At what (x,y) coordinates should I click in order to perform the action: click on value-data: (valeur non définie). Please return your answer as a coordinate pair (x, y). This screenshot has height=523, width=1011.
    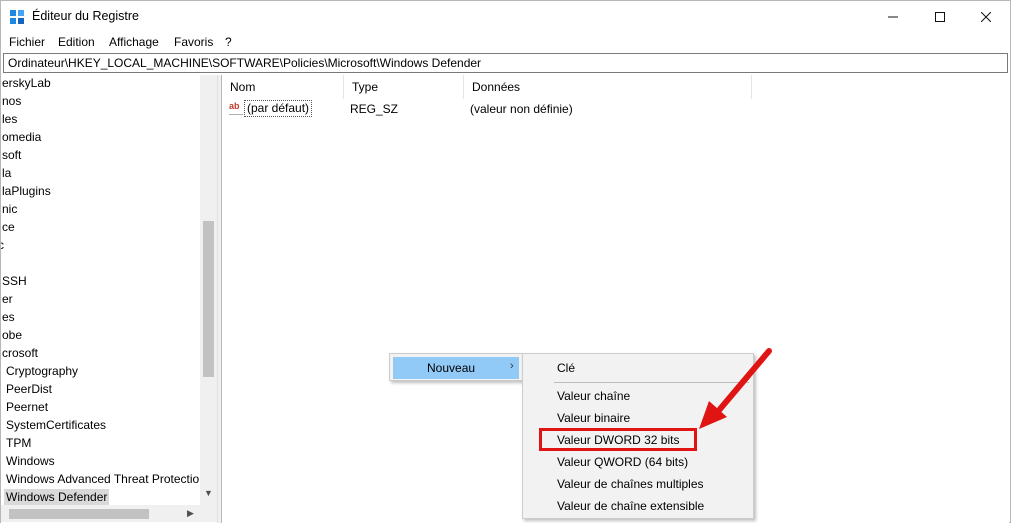
    Looking at the image, I should click on (521, 109).